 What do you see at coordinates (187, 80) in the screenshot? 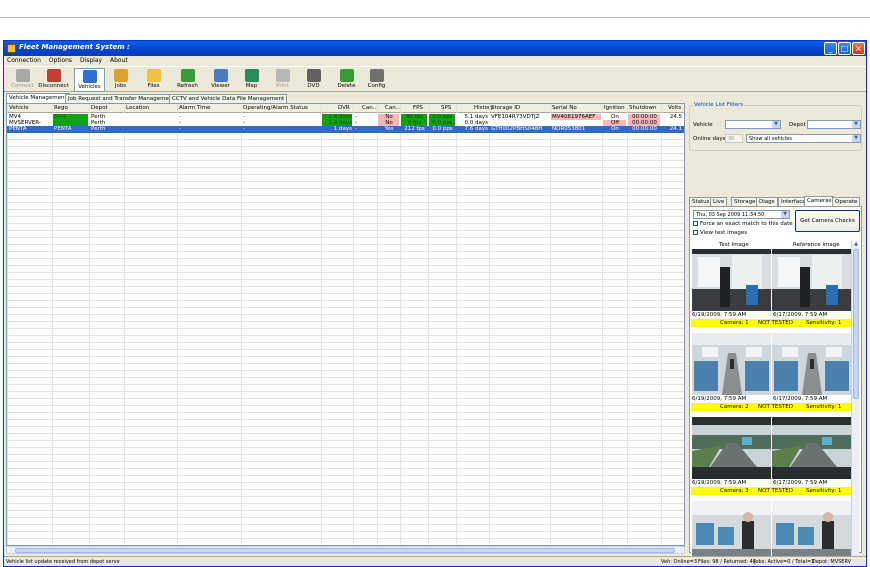
I see `toolbar-refresh-button: Refresh` at bounding box center [187, 80].